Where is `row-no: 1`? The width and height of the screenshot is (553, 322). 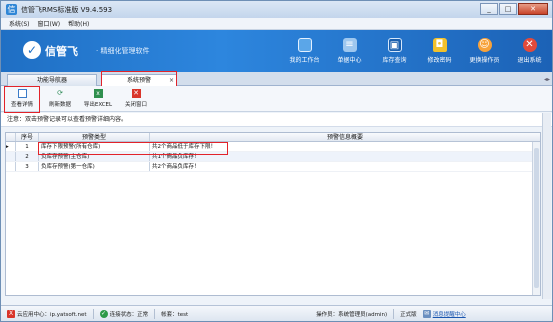
row-no: 1 is located at coordinates (27, 146).